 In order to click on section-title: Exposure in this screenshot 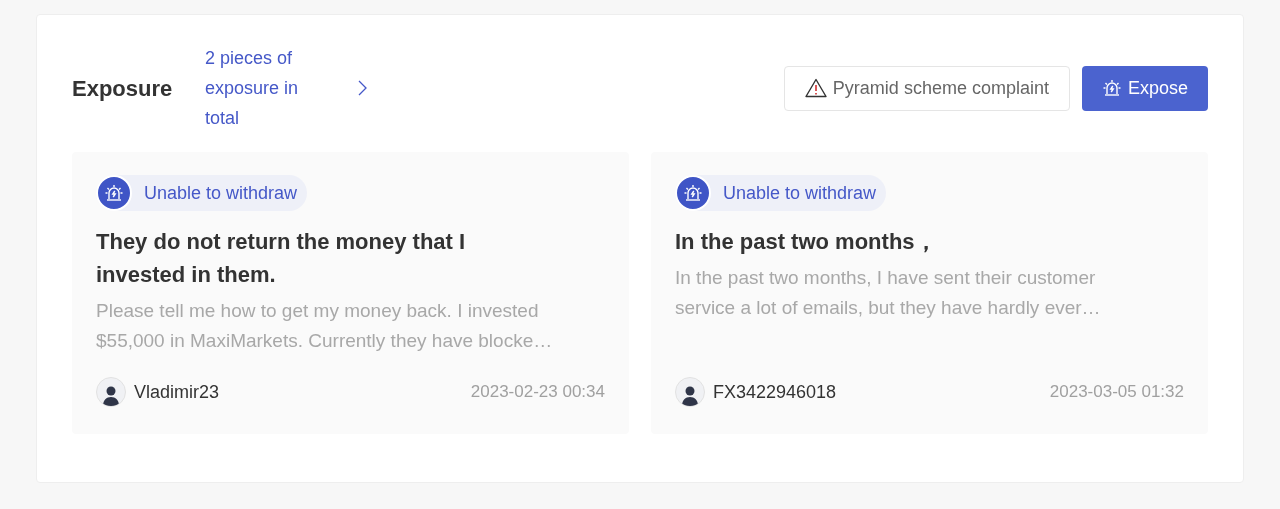, I will do `click(123, 88)`.